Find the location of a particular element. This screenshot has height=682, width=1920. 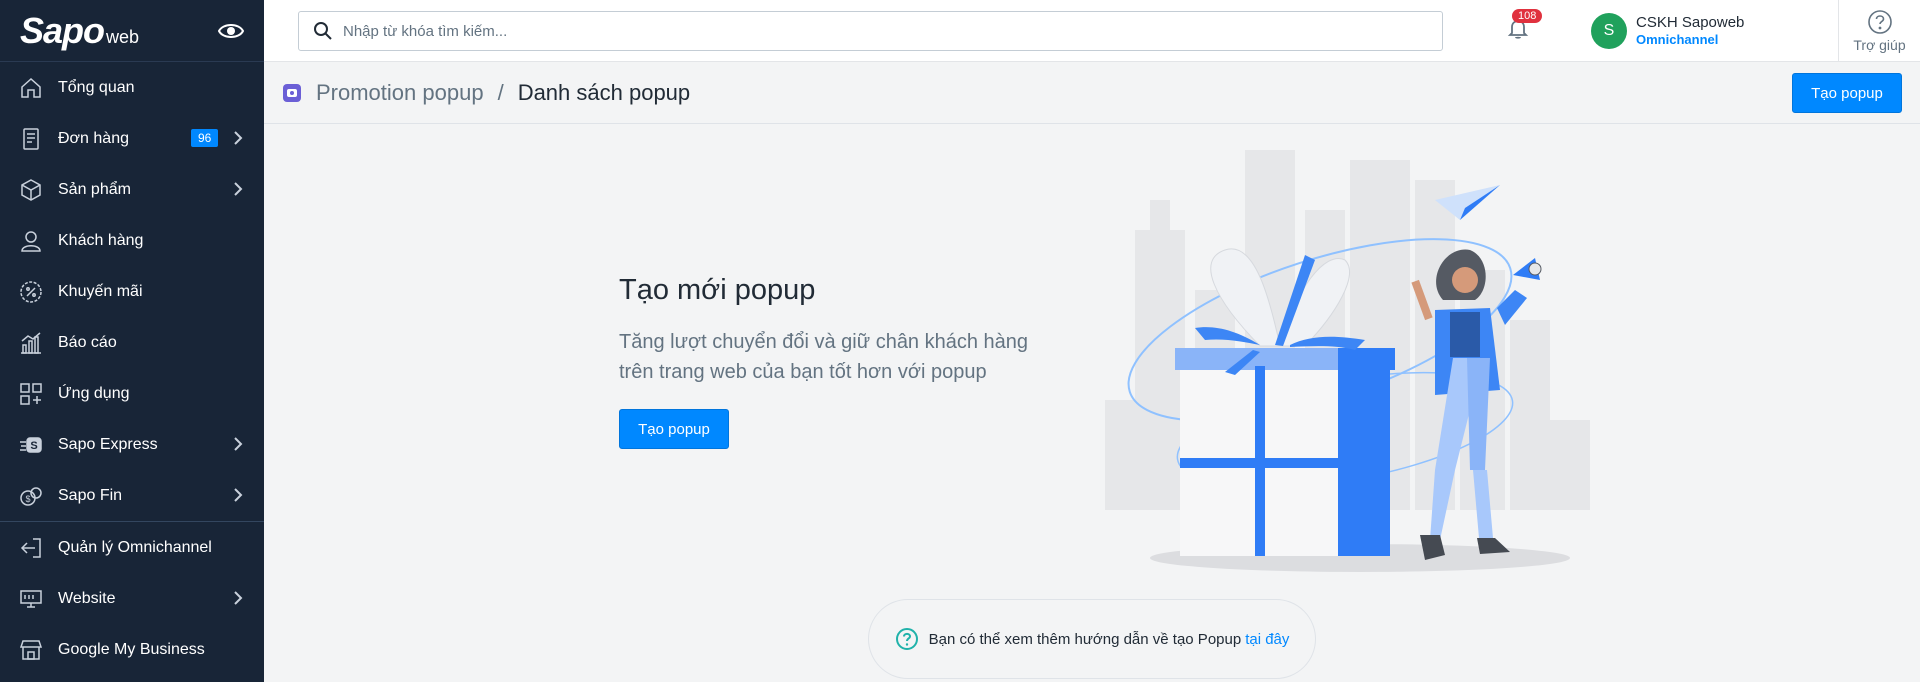

sidebar-item-sapo-fin: $ Sapo Fin is located at coordinates (132, 495).